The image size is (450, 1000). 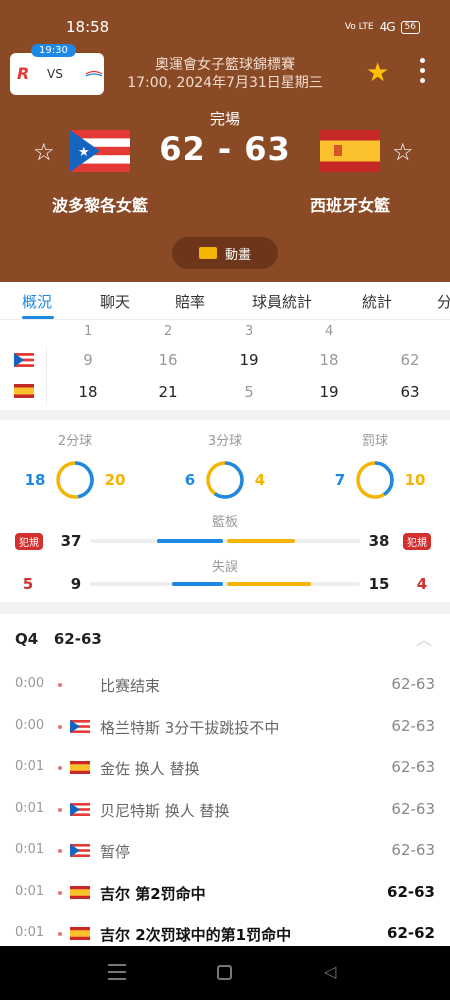 I want to click on home-q3: 19, so click(x=249, y=360).